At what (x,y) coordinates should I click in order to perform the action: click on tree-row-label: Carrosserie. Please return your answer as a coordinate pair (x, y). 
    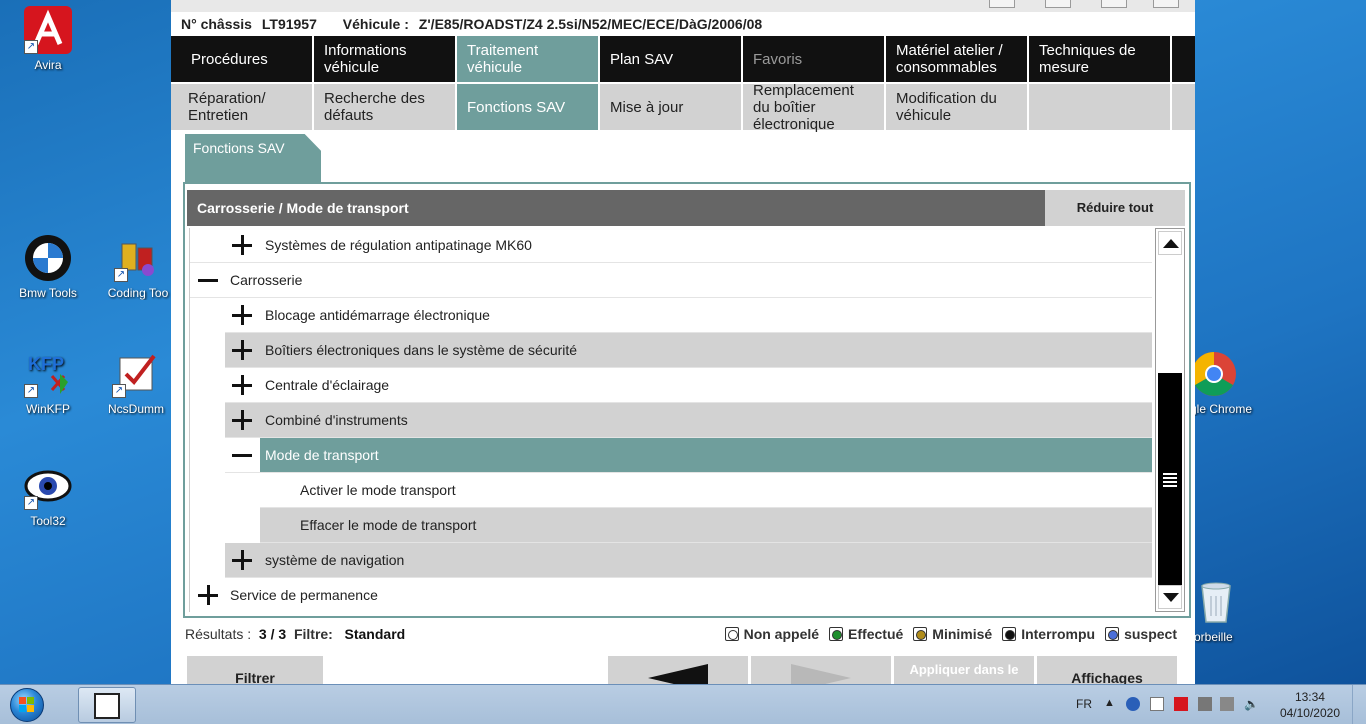
    Looking at the image, I should click on (266, 280).